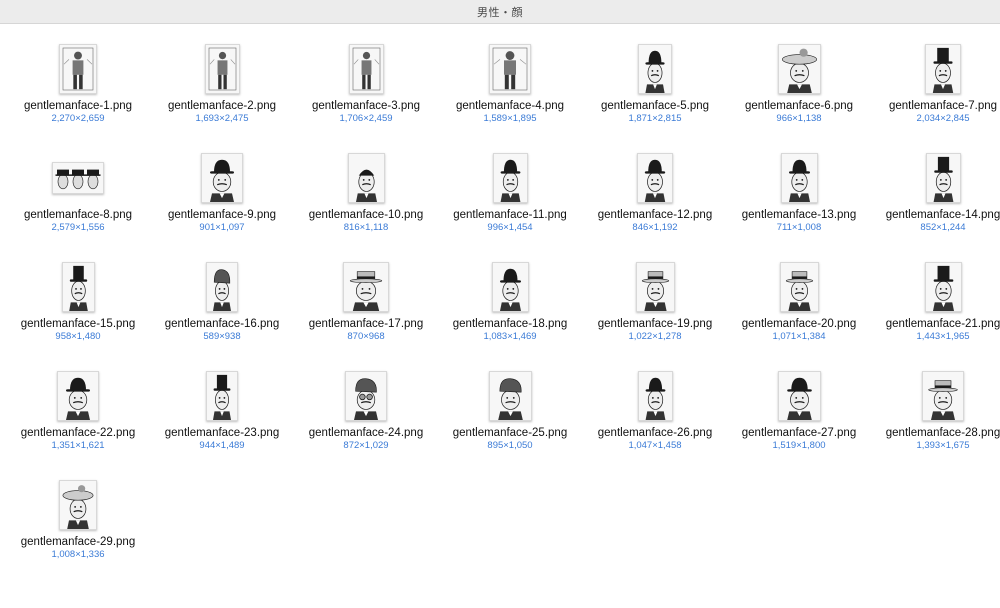  I want to click on file-item: gentlemanface-9.png 901×1,097, so click(222, 183).